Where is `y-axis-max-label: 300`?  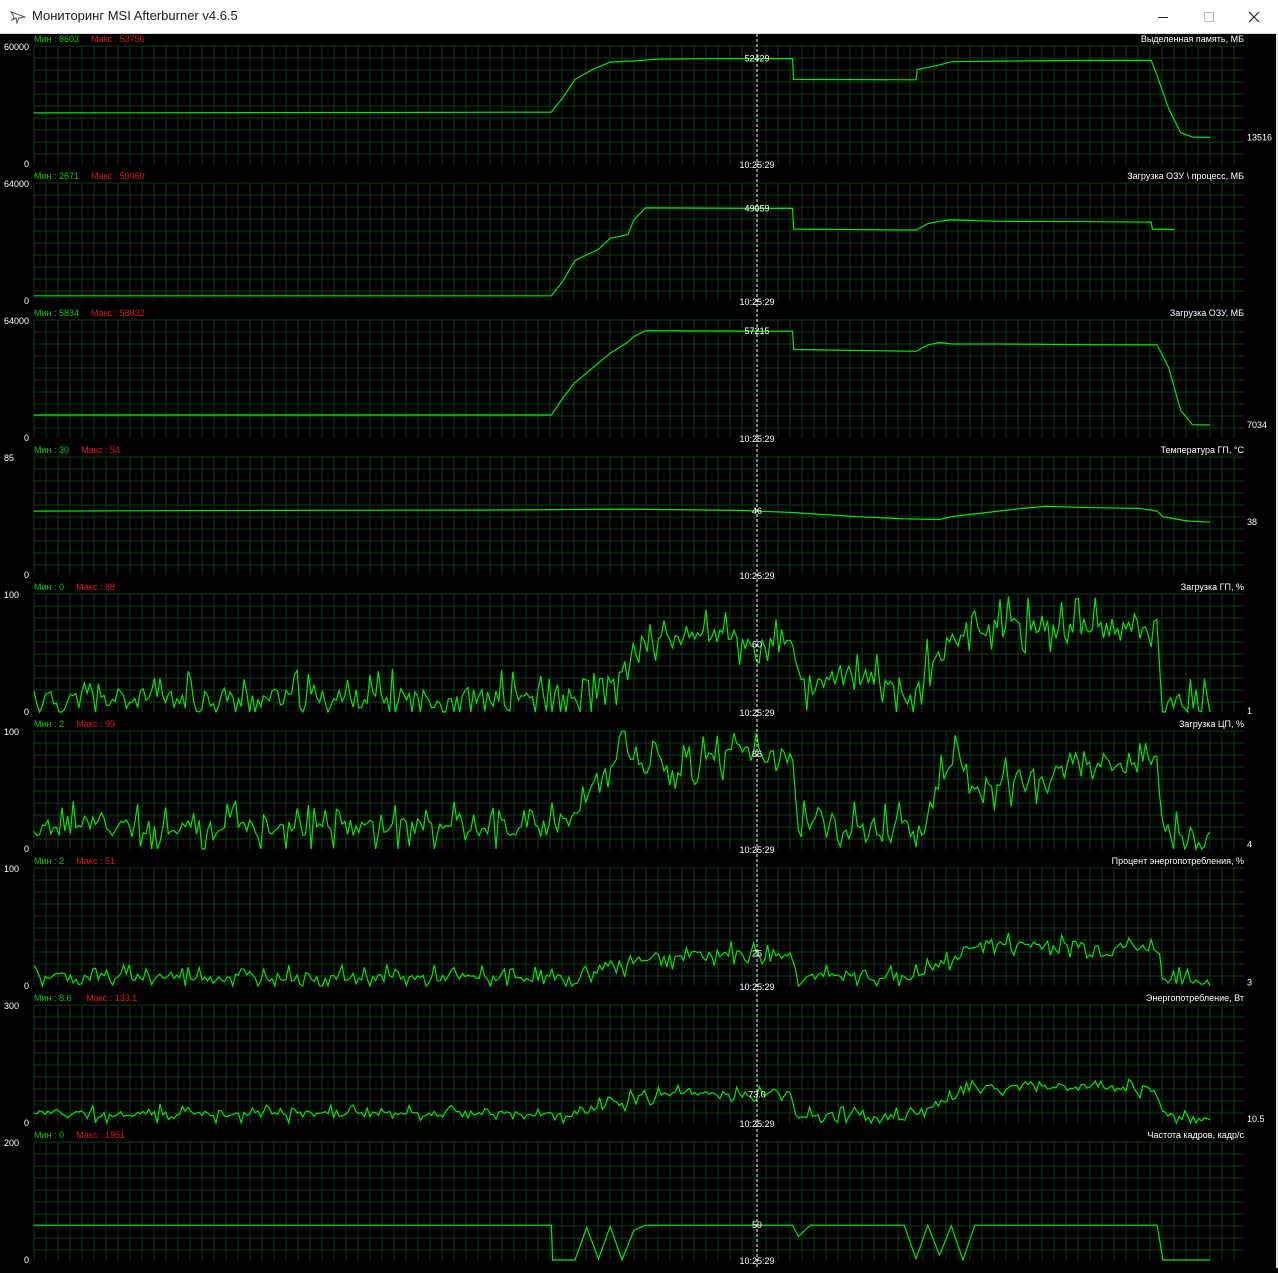
y-axis-max-label: 300 is located at coordinates (11, 1006).